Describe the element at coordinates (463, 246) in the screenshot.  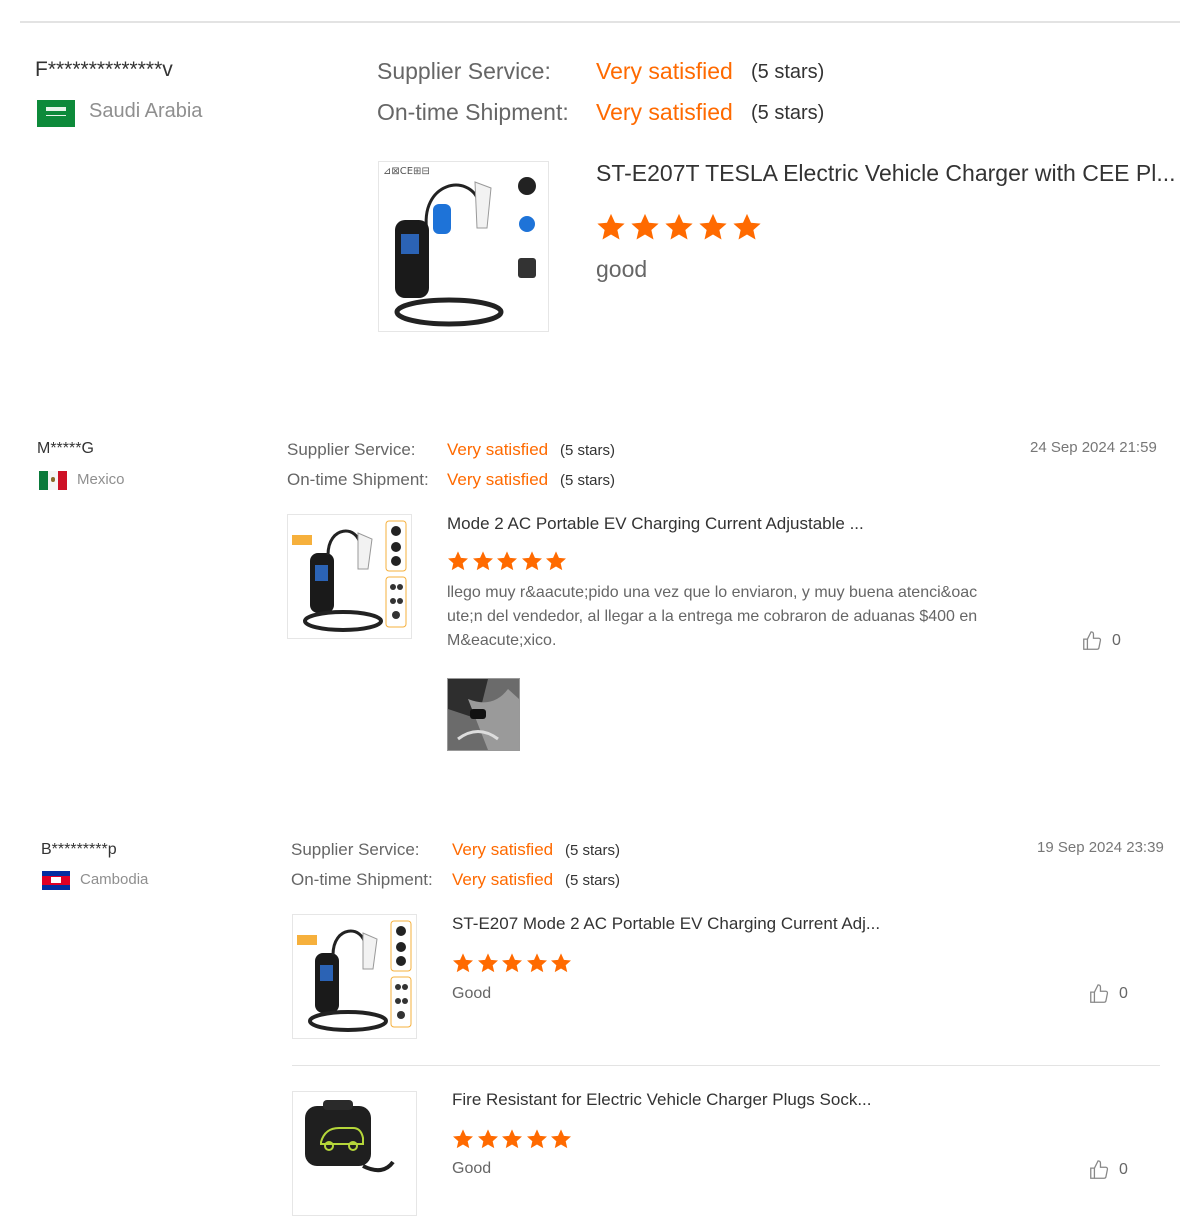
I see `product-thumbnail: ⊿⊠CE⊞⊟` at that location.